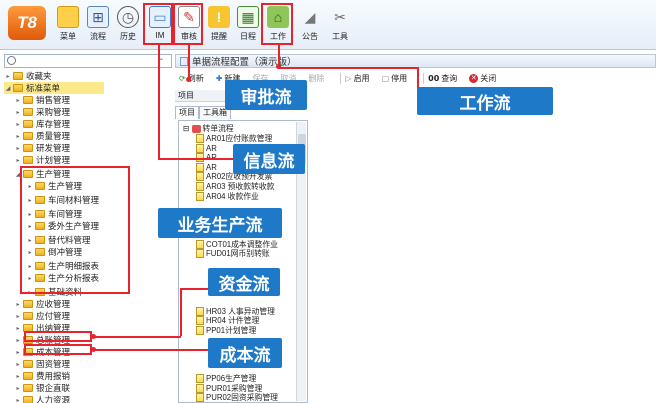 Image resolution: width=656 pixels, height=403 pixels. What do you see at coordinates (220, 223) in the screenshot?
I see `callout-business-flow: 业务生产流` at bounding box center [220, 223].